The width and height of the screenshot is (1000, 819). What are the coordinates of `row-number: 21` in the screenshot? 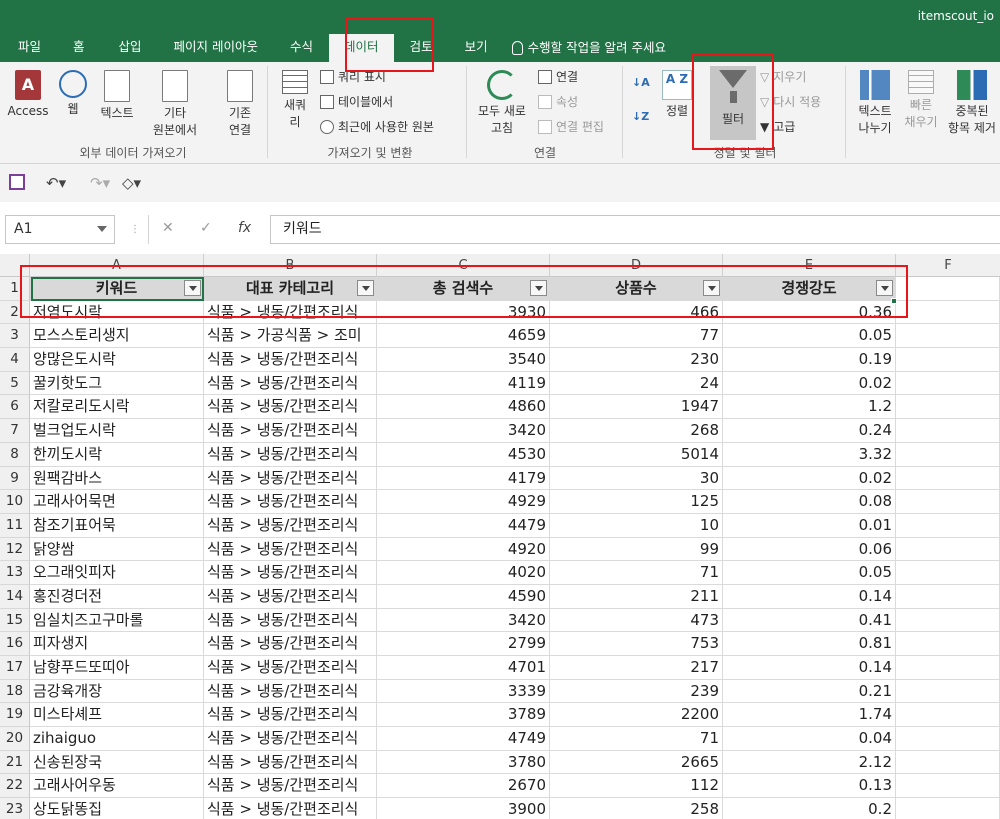 It's located at (15, 762).